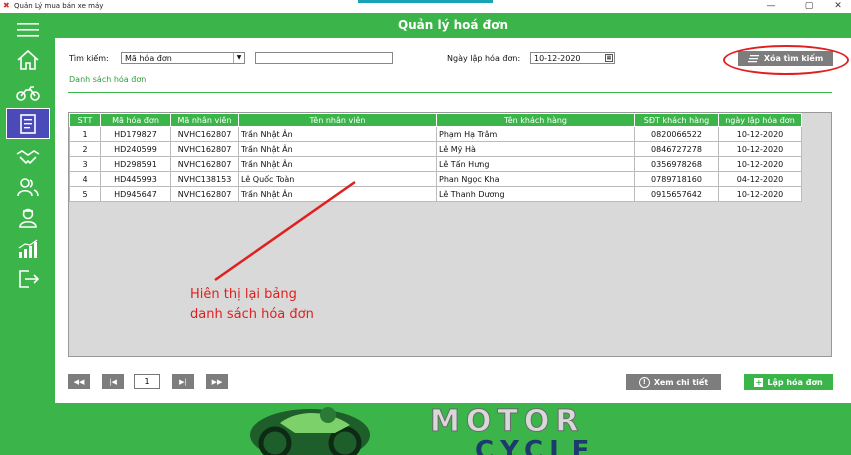  What do you see at coordinates (113, 381) in the screenshot?
I see `prev-page-button: |◀` at bounding box center [113, 381].